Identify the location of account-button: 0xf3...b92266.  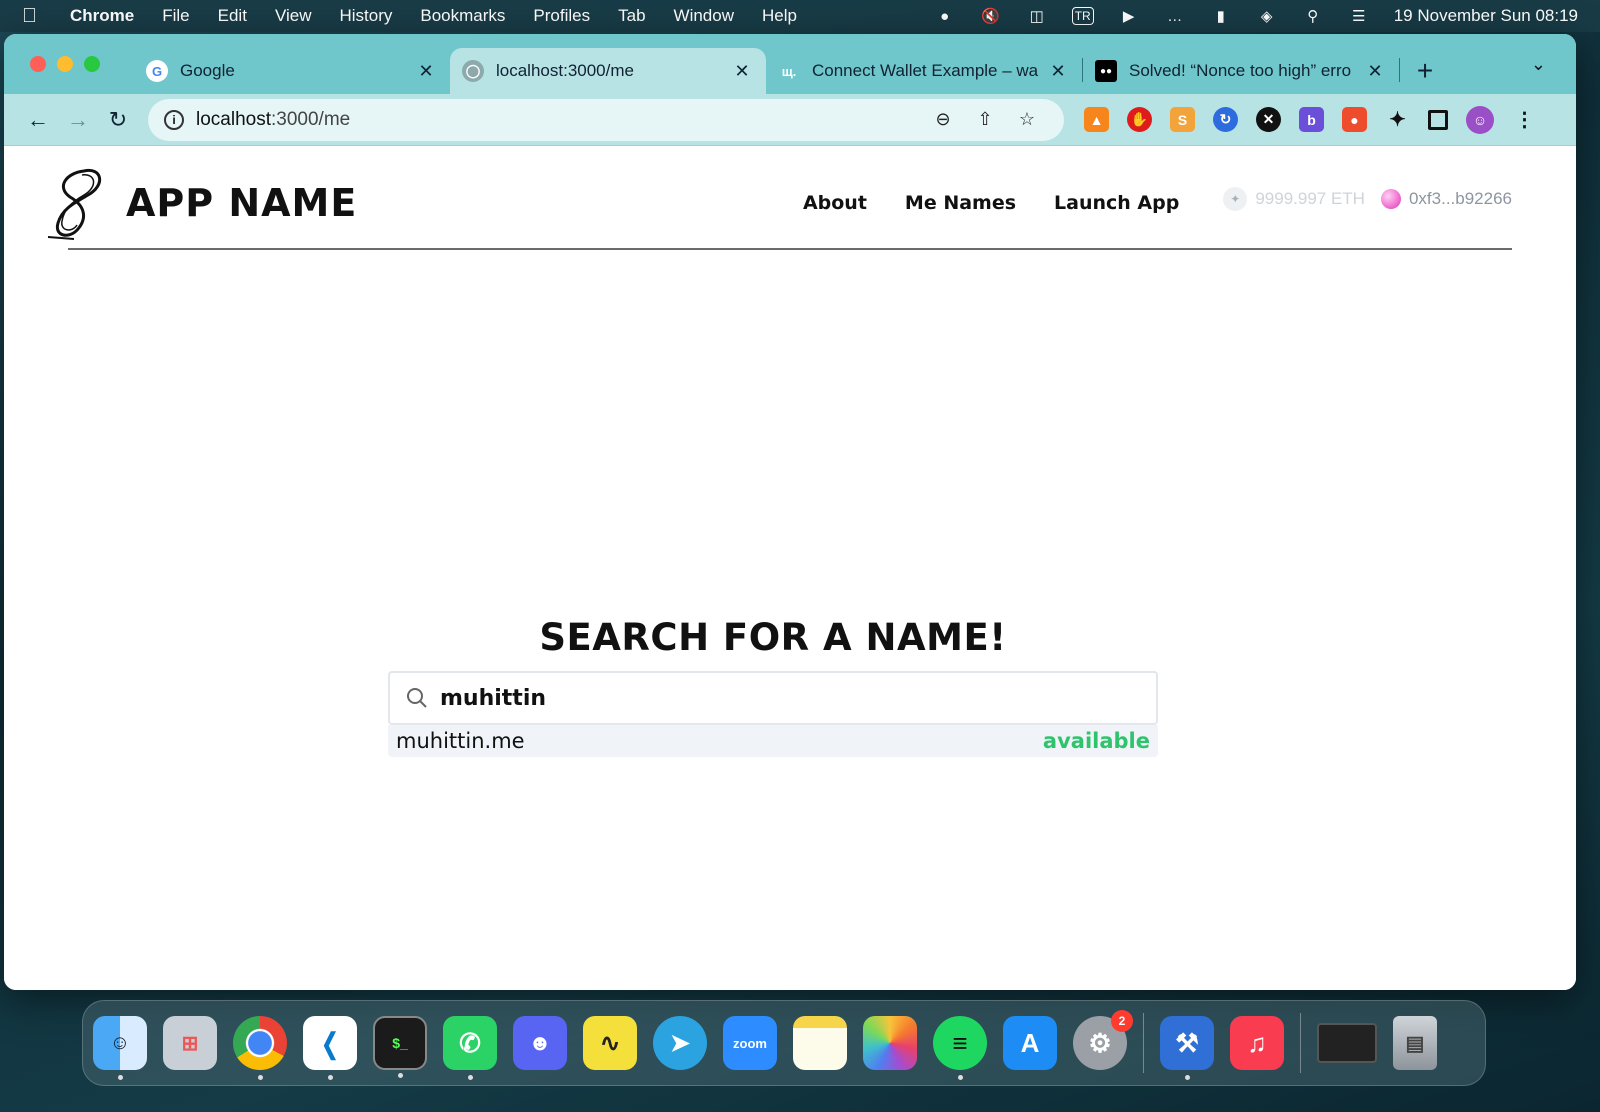
(1446, 199).